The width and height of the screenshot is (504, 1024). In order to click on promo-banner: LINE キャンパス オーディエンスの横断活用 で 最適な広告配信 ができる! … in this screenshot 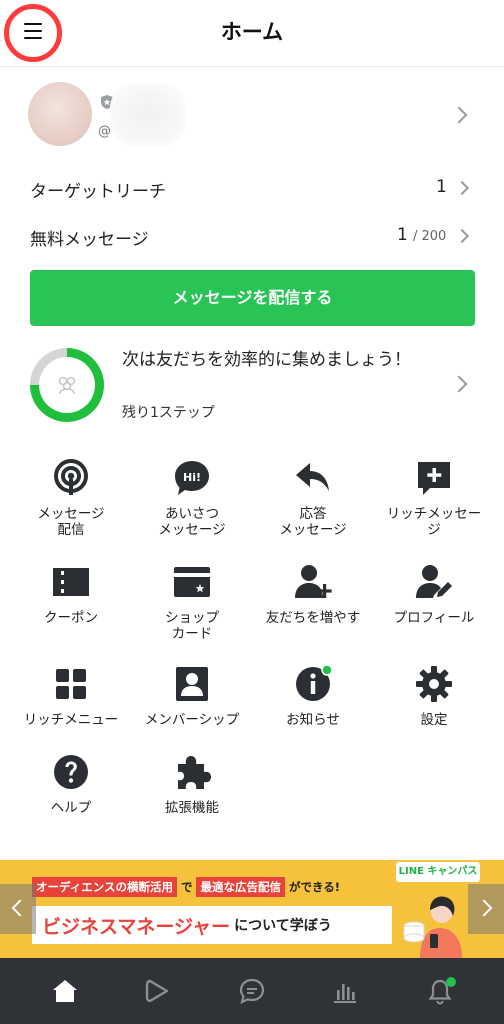, I will do `click(252, 909)`.